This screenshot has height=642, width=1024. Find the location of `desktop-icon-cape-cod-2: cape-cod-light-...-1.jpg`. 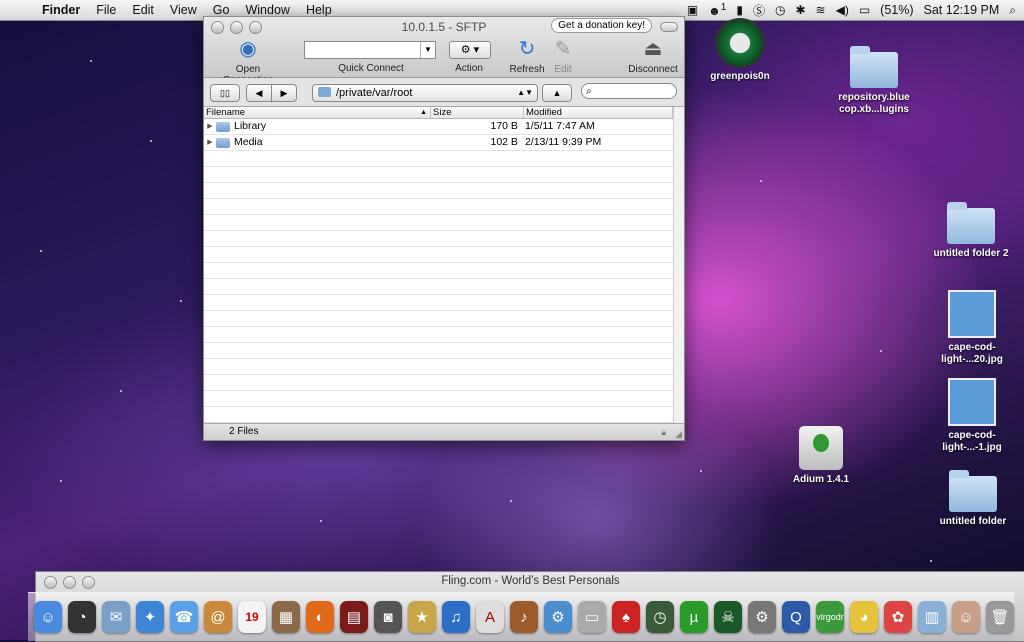

desktop-icon-cape-cod-2: cape-cod-light-...-1.jpg is located at coordinates (972, 416).